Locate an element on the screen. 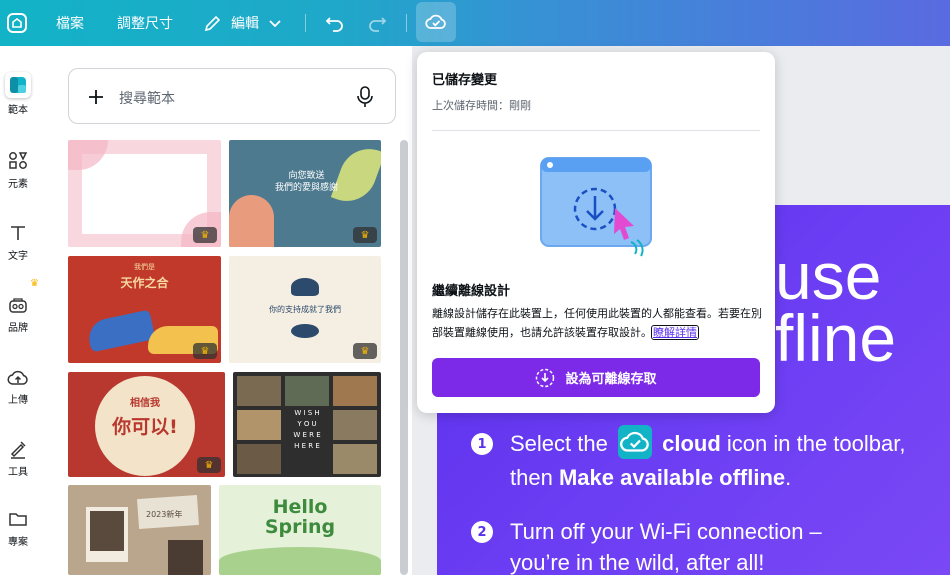  rail-item-templates: 範本 is located at coordinates (18, 94).